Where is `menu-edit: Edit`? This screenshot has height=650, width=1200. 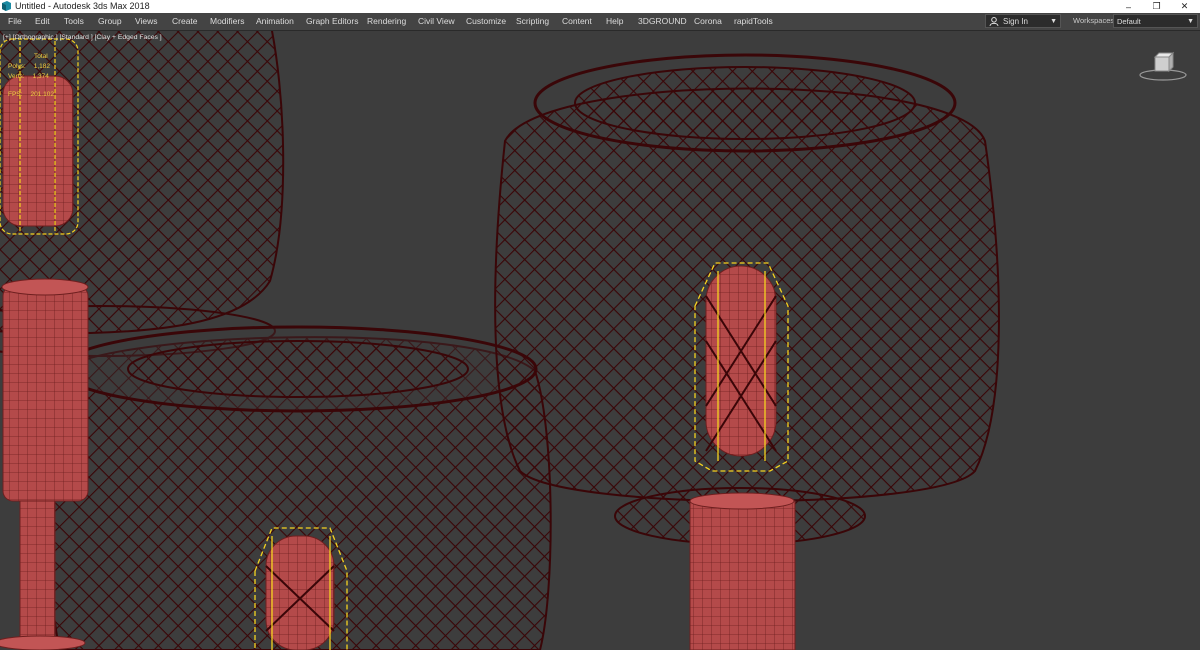 menu-edit: Edit is located at coordinates (42, 21).